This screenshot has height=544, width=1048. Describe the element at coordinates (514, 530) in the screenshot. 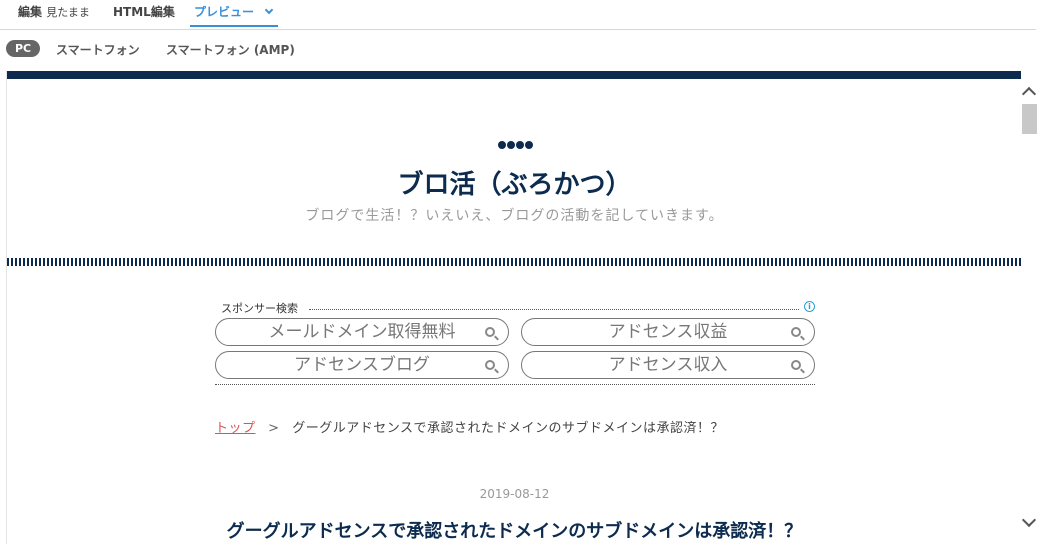

I see `post-title: グーグルアドセンスで承認されたドメインのサブドメインは承認済！？` at that location.